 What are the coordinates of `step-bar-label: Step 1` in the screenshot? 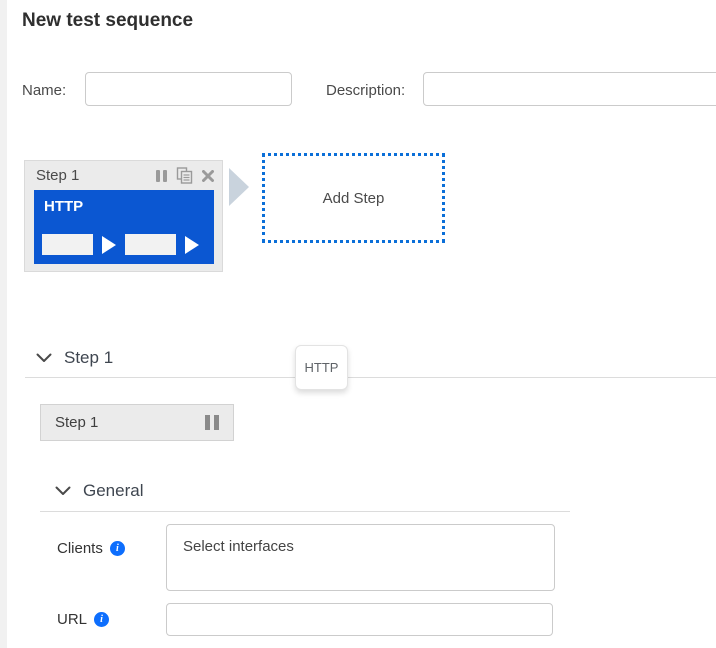 It's located at (77, 422).